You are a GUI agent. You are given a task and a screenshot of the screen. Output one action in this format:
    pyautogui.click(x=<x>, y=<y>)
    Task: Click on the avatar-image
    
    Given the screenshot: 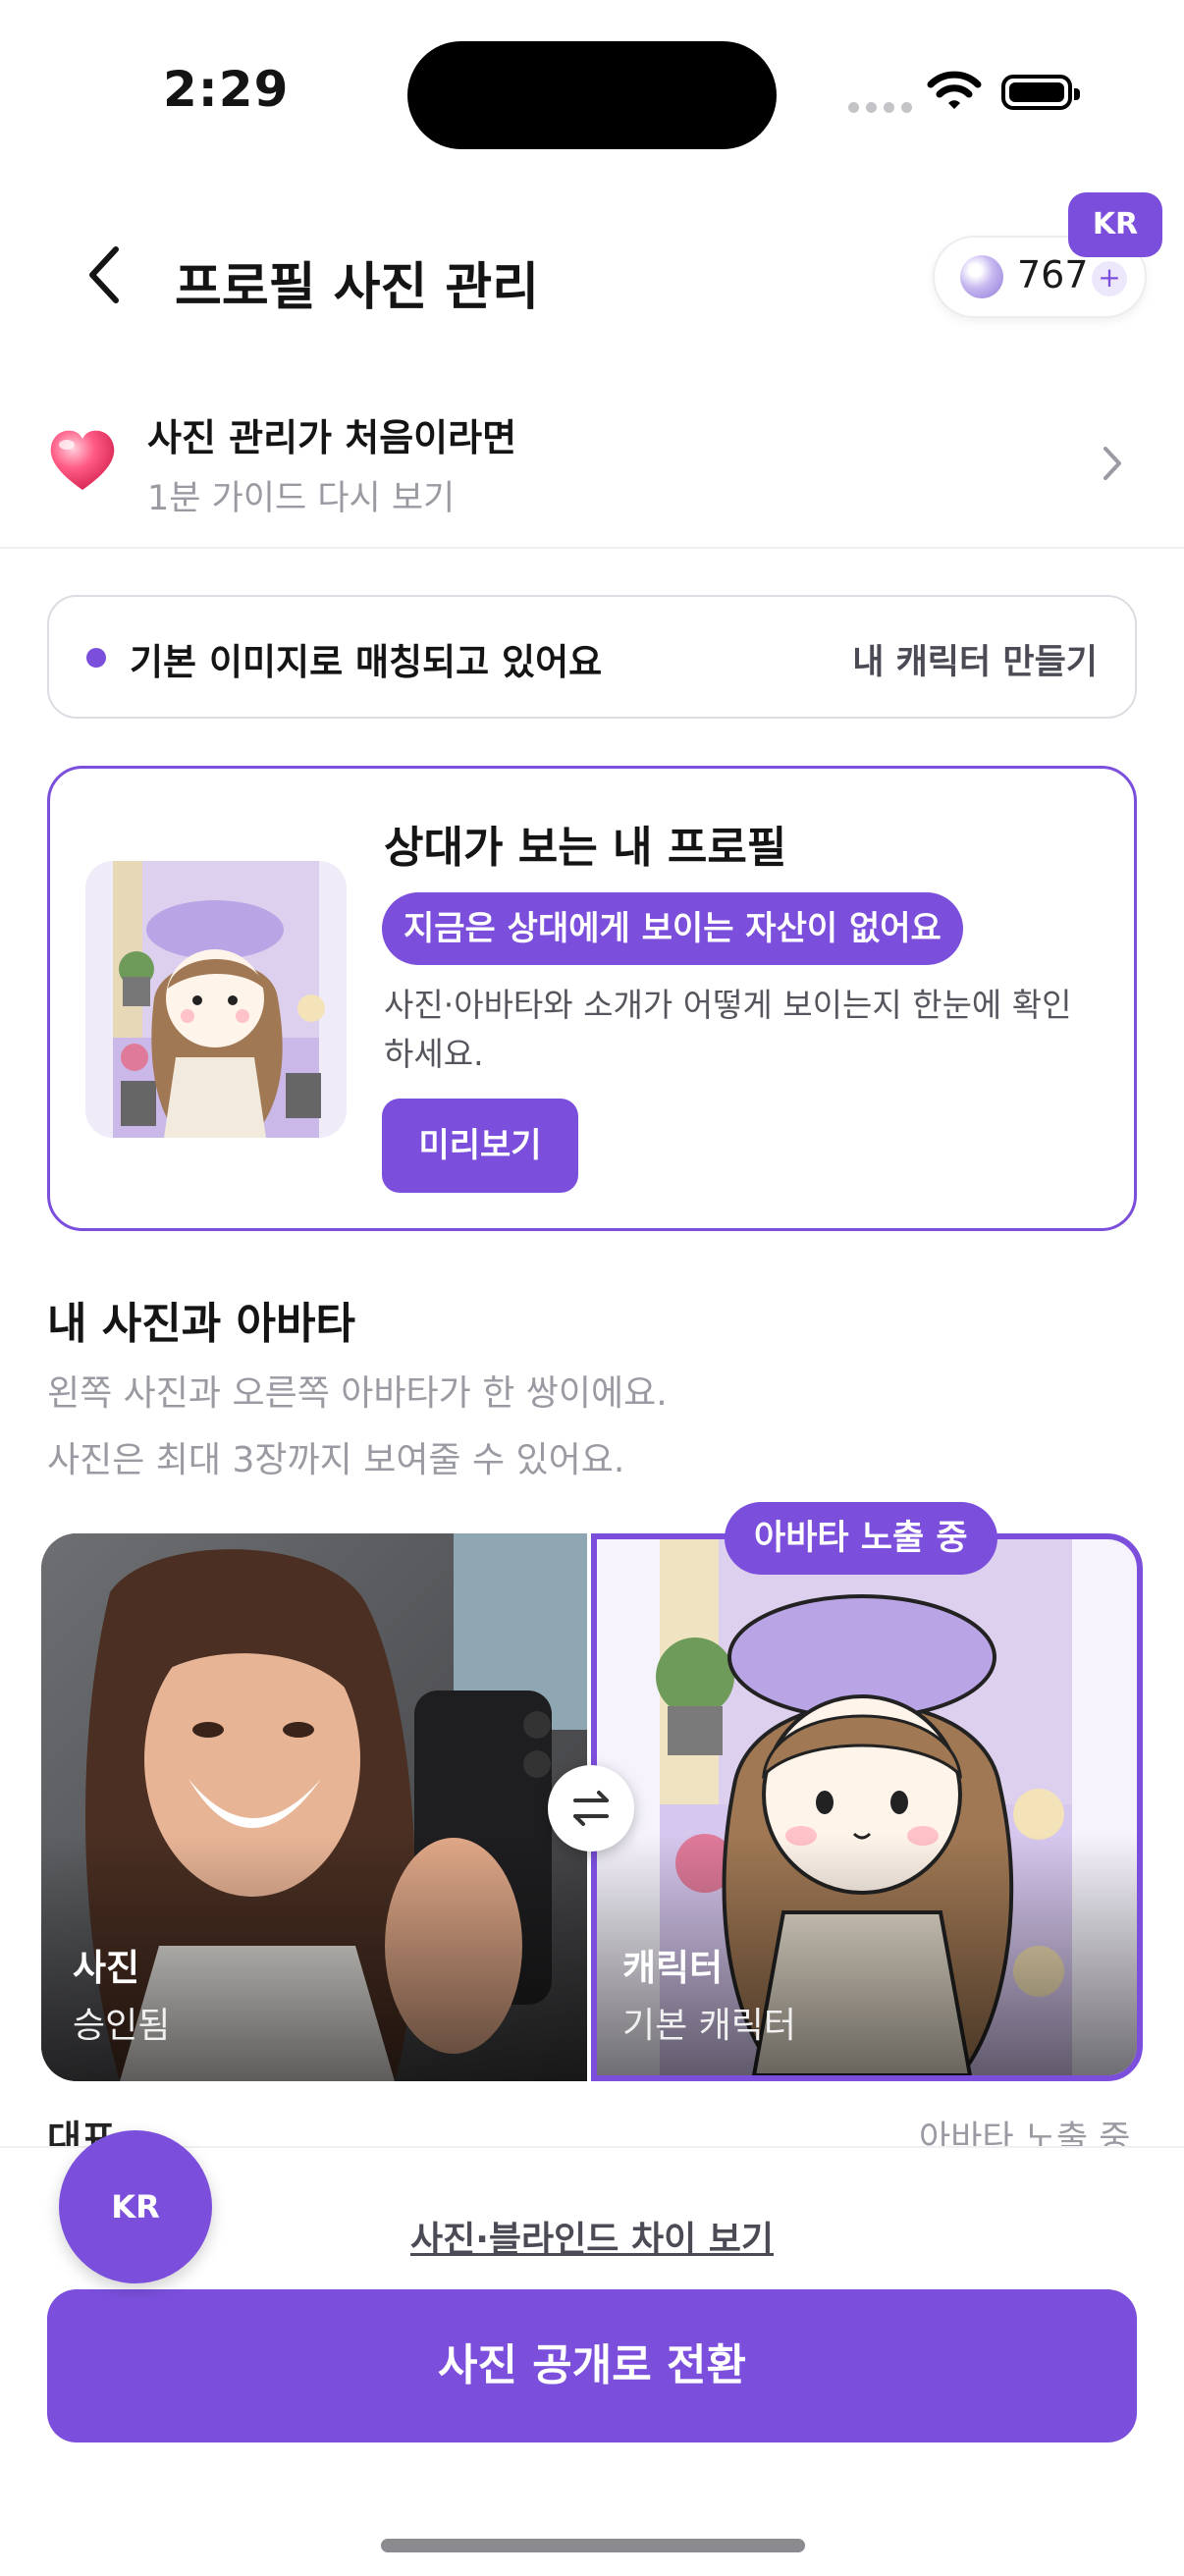 What is the action you would take?
    pyautogui.click(x=867, y=1807)
    